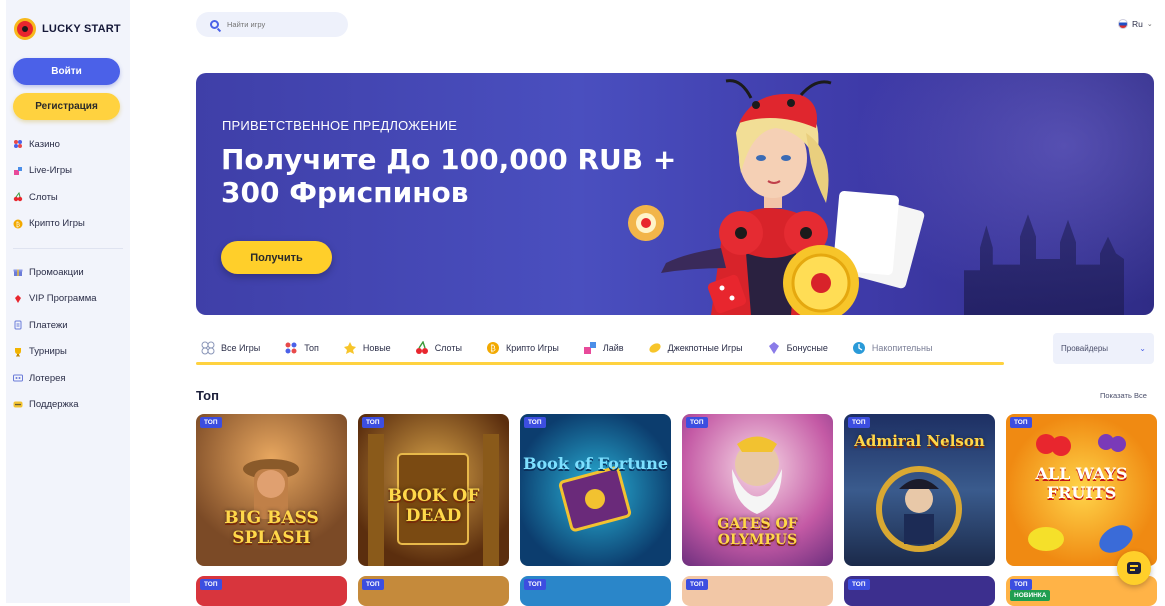  Describe the element at coordinates (18, 378) in the screenshot. I see `lottery-icon` at that location.